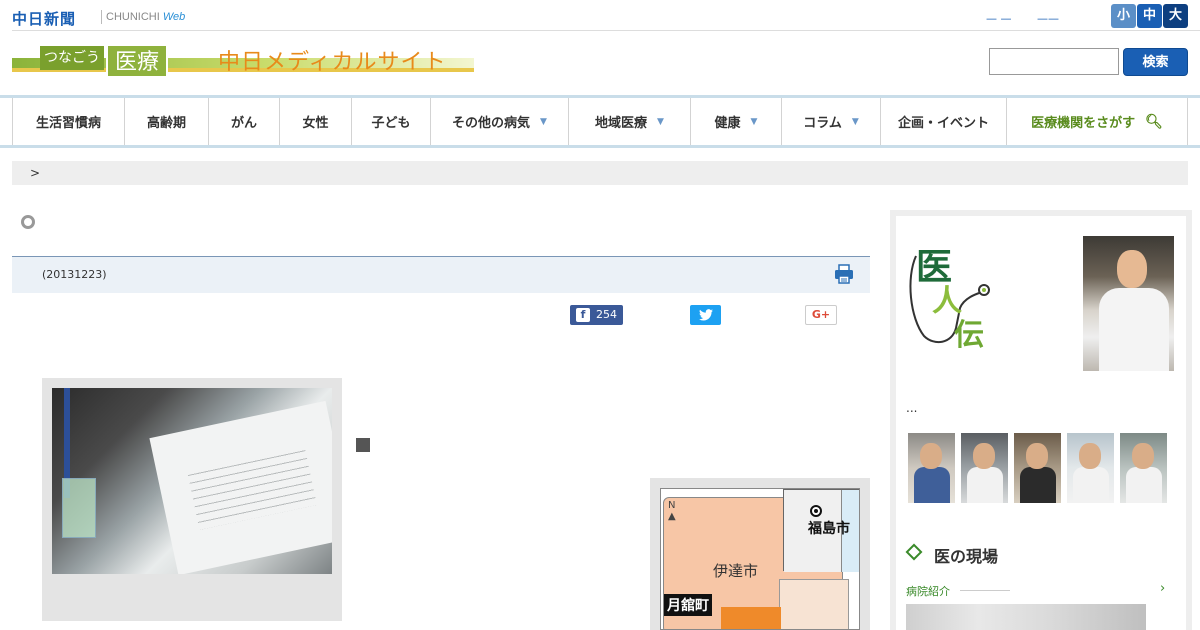  Describe the element at coordinates (174, 17) in the screenshot. I see `logo-web-text: Web` at that location.